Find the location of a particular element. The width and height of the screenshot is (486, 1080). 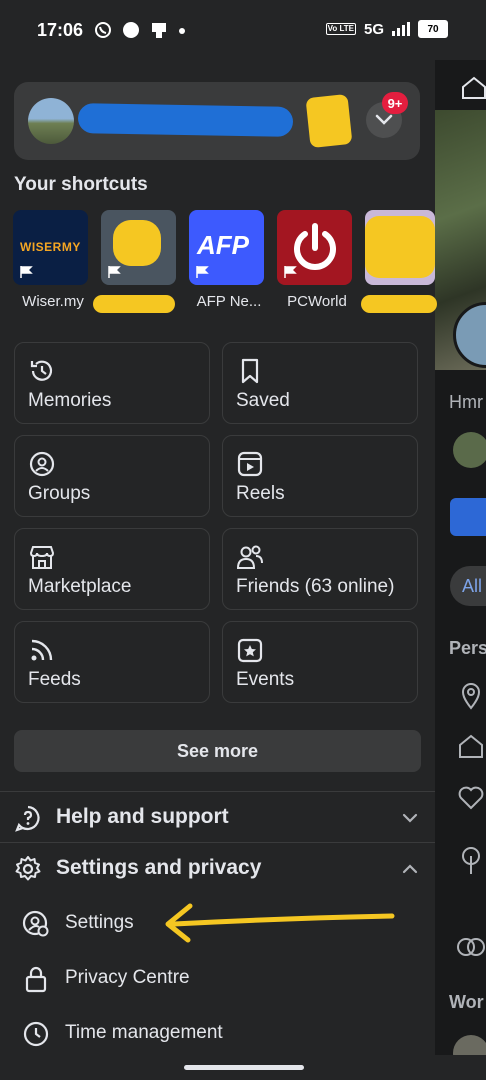

saved-card: Saved is located at coordinates (320, 383).